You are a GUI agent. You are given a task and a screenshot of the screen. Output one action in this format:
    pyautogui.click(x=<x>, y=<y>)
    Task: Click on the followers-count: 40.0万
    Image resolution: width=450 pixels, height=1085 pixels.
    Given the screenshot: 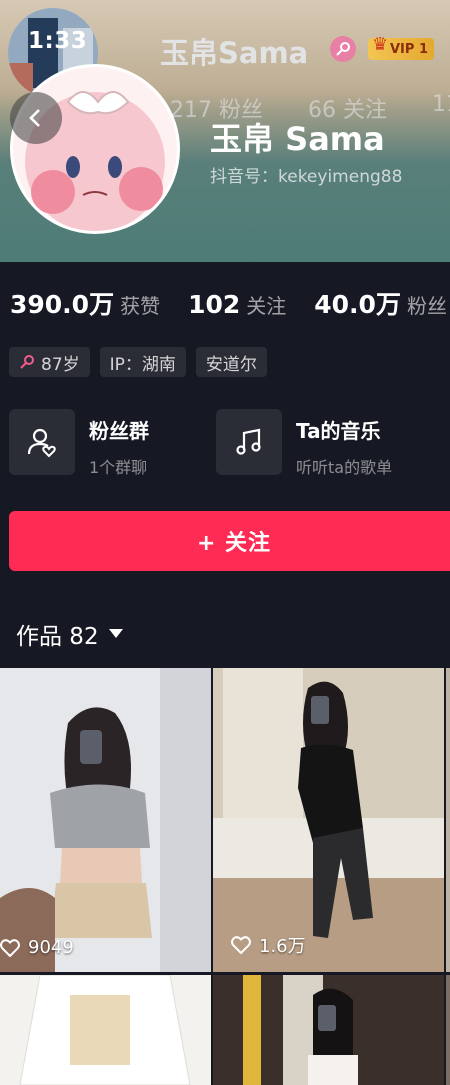 What is the action you would take?
    pyautogui.click(x=357, y=303)
    